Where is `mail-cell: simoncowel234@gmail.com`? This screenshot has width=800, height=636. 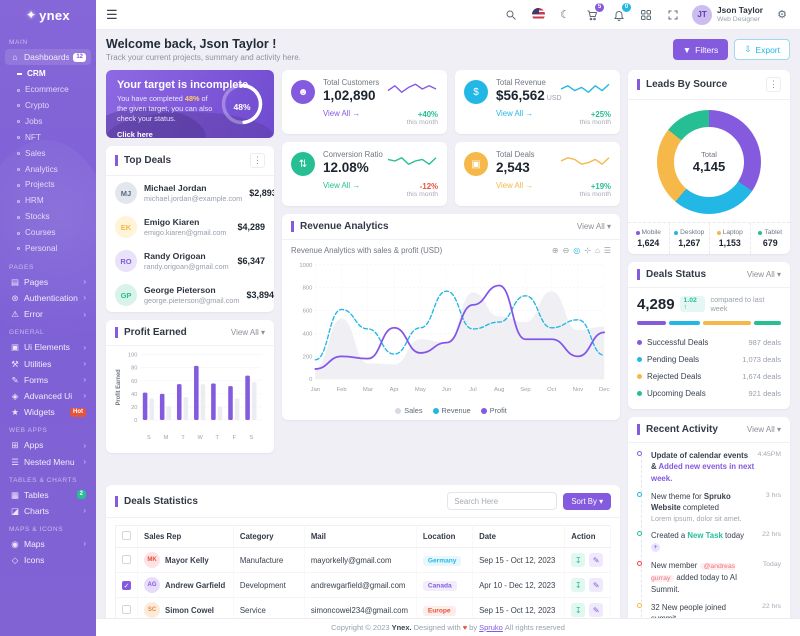 mail-cell: simoncowel234@gmail.com is located at coordinates (360, 607).